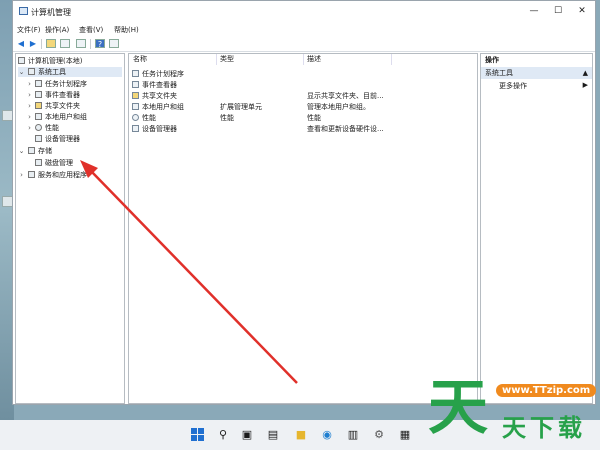  What do you see at coordinates (353, 435) in the screenshot?
I see `store-icon: ▥` at bounding box center [353, 435].